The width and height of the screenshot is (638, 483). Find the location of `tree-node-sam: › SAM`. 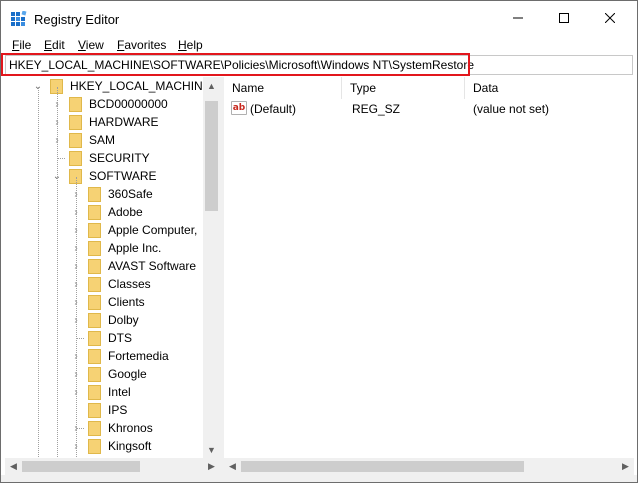

tree-node-sam: › SAM is located at coordinates (82, 140).